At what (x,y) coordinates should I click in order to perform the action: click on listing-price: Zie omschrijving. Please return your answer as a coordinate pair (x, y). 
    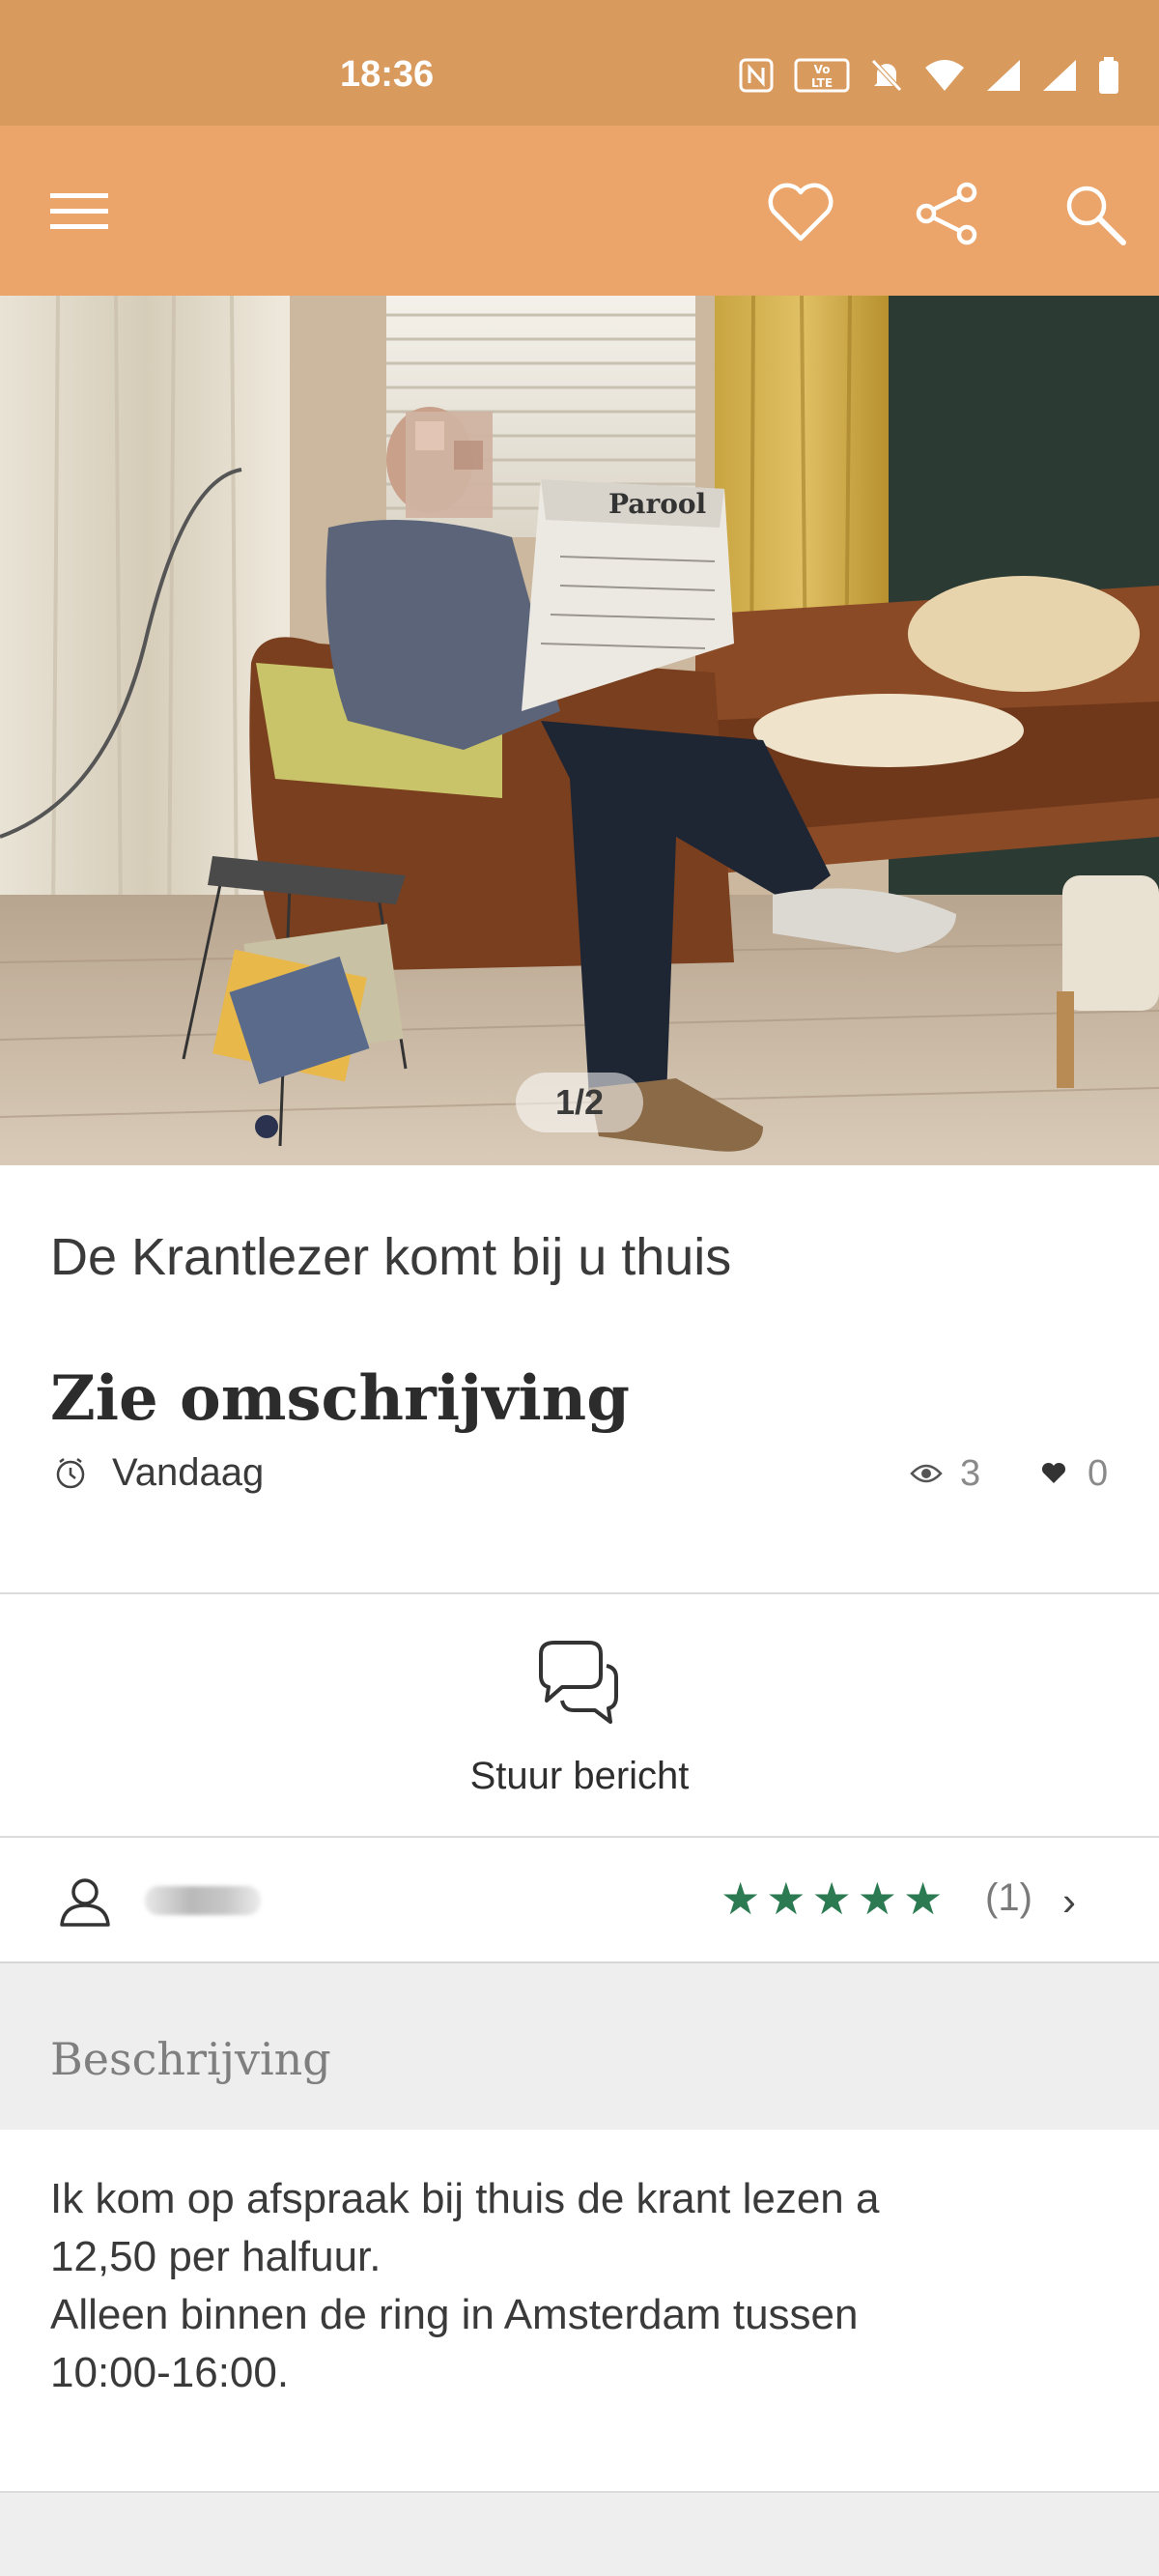
    Looking at the image, I should click on (340, 1399).